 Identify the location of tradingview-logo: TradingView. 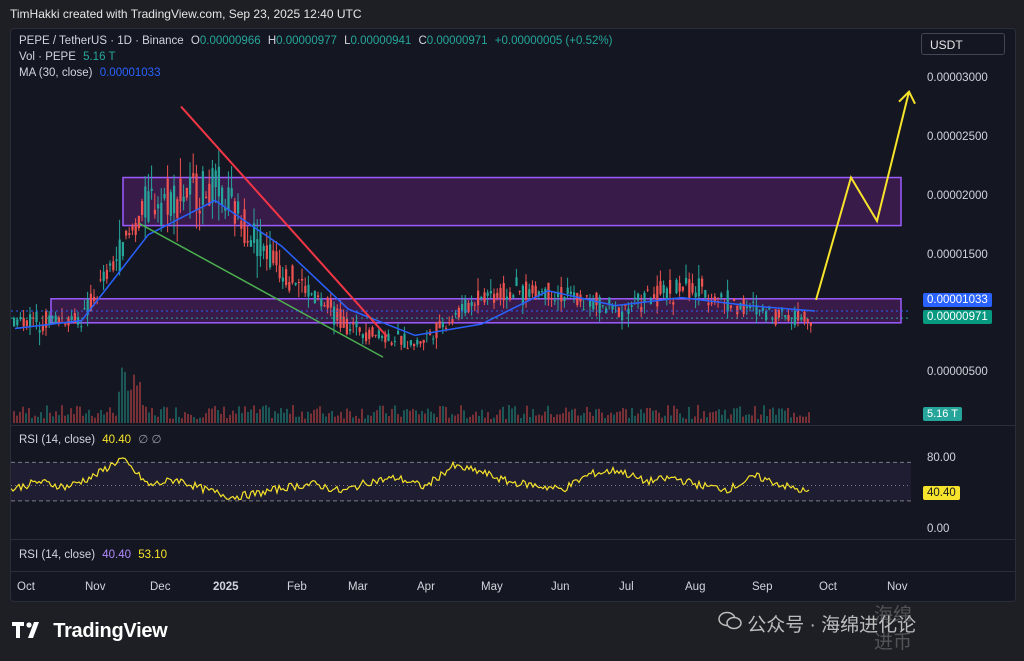
(90, 631).